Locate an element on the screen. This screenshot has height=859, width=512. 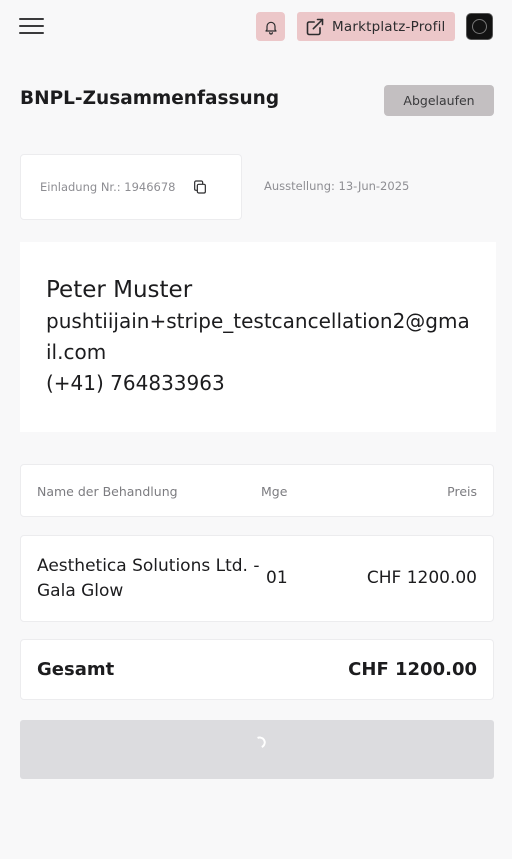
marketplace-profile-button: Marktplatz-Profil is located at coordinates (376, 26).